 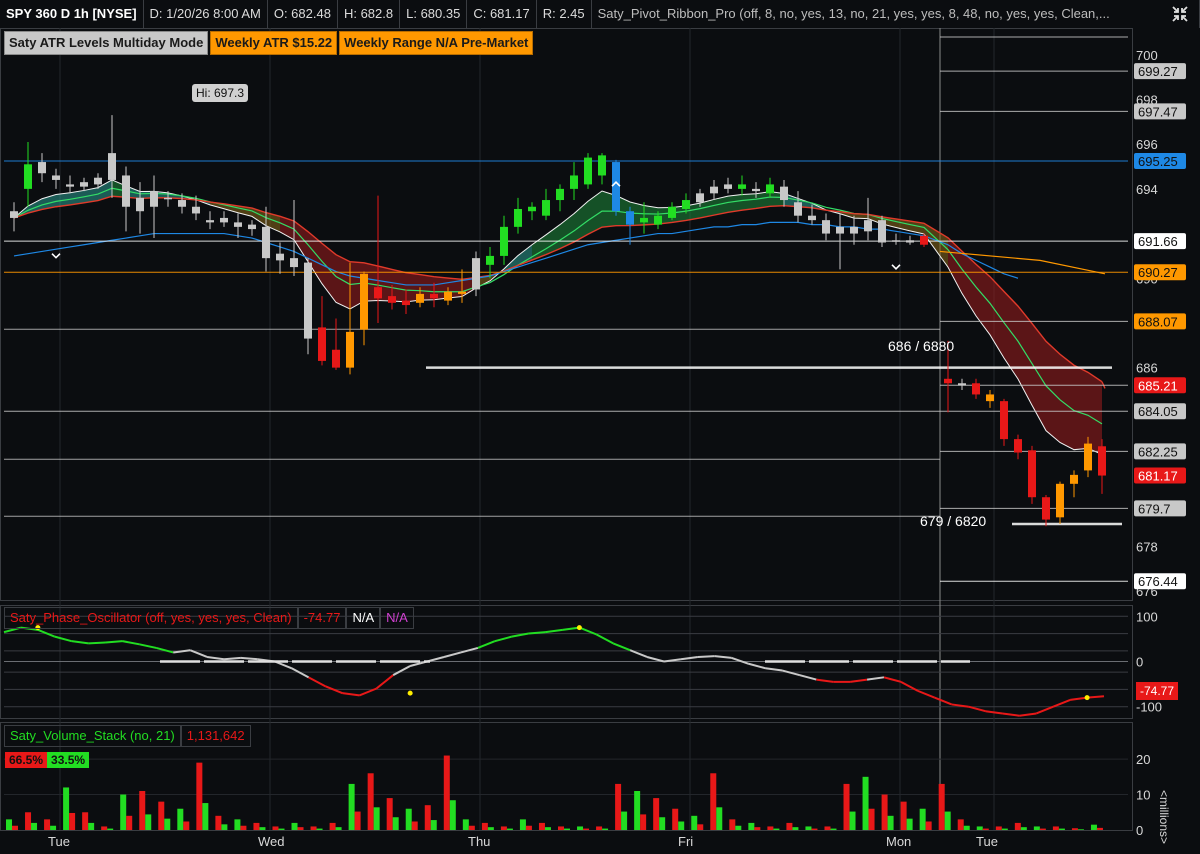 I want to click on level-679-label: 679 / 6820, so click(x=953, y=521).